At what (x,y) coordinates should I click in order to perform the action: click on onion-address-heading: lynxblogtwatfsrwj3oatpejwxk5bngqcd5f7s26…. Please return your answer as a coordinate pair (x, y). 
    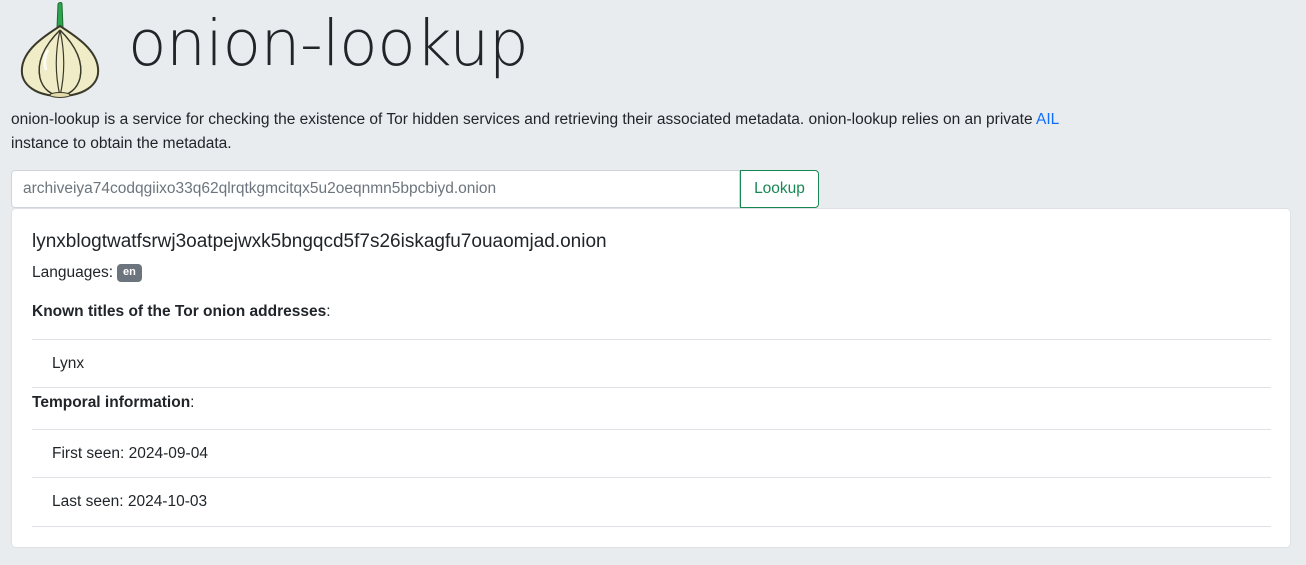
    Looking at the image, I should click on (319, 241).